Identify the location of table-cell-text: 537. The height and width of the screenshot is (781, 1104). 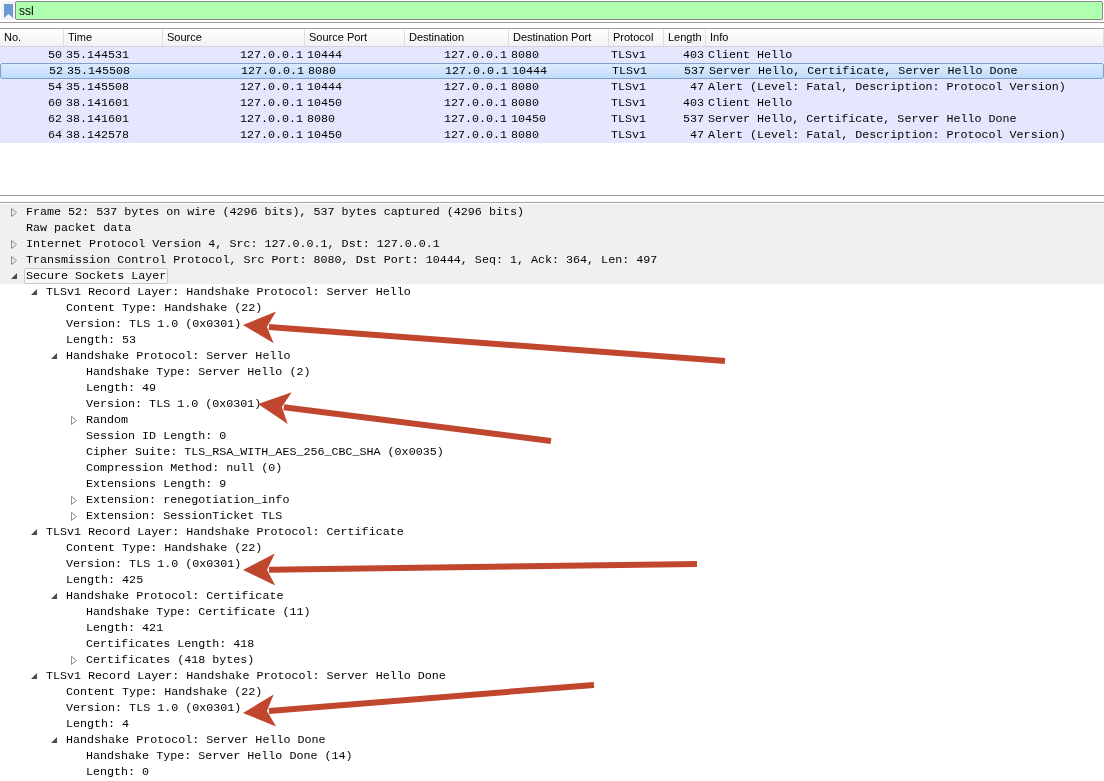
(694, 71).